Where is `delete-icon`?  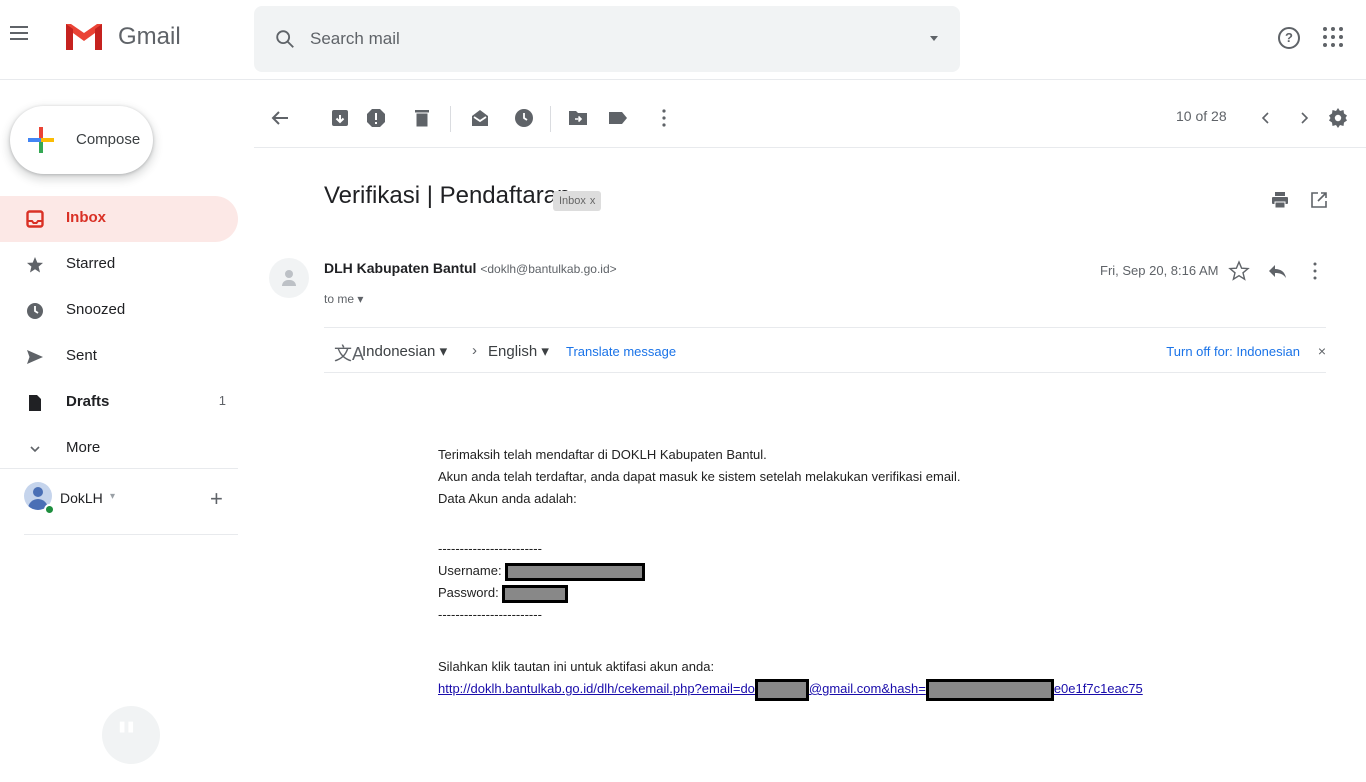 delete-icon is located at coordinates (422, 118).